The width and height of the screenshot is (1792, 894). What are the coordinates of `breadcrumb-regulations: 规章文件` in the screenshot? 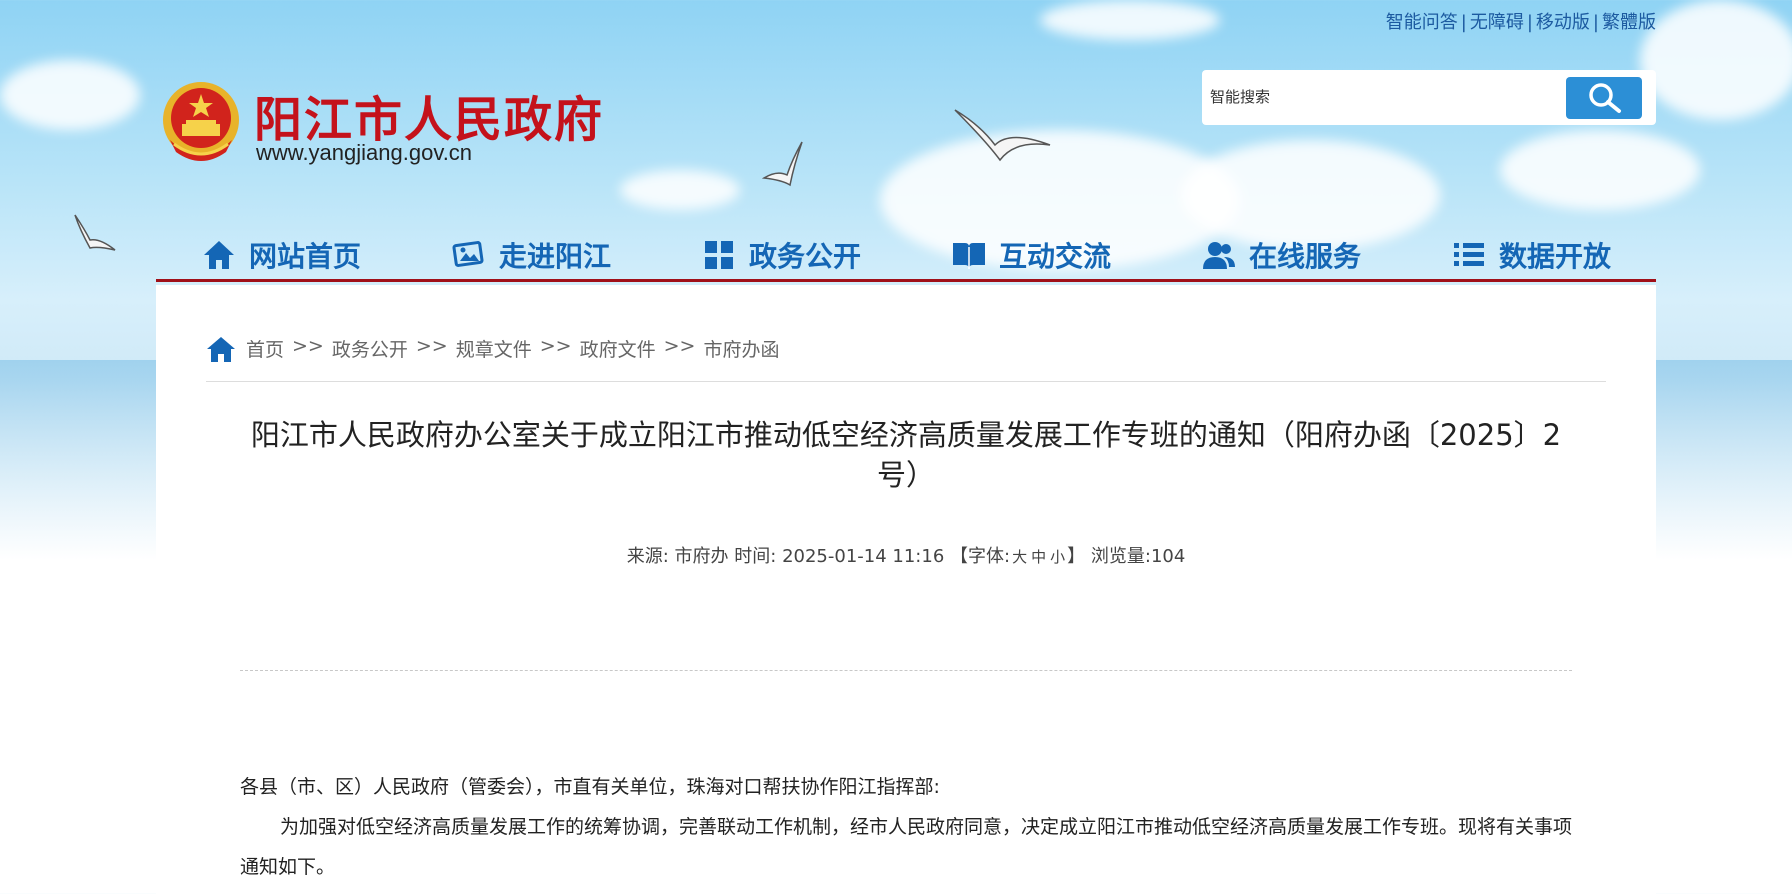 It's located at (494, 348).